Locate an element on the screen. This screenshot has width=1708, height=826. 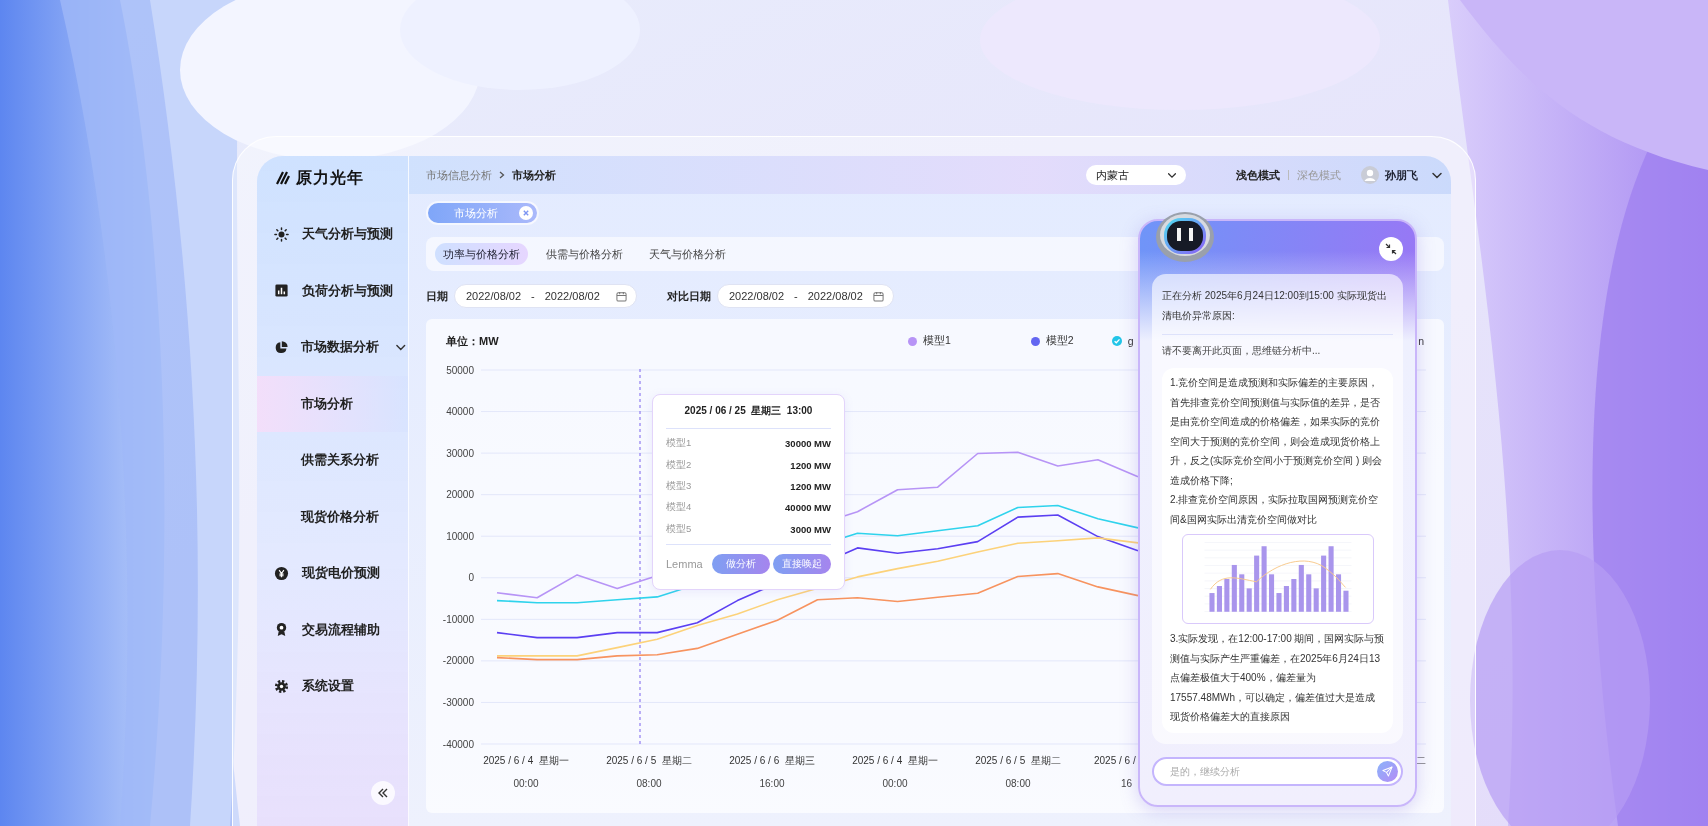
axis-label: -10000 is located at coordinates (458, 619).